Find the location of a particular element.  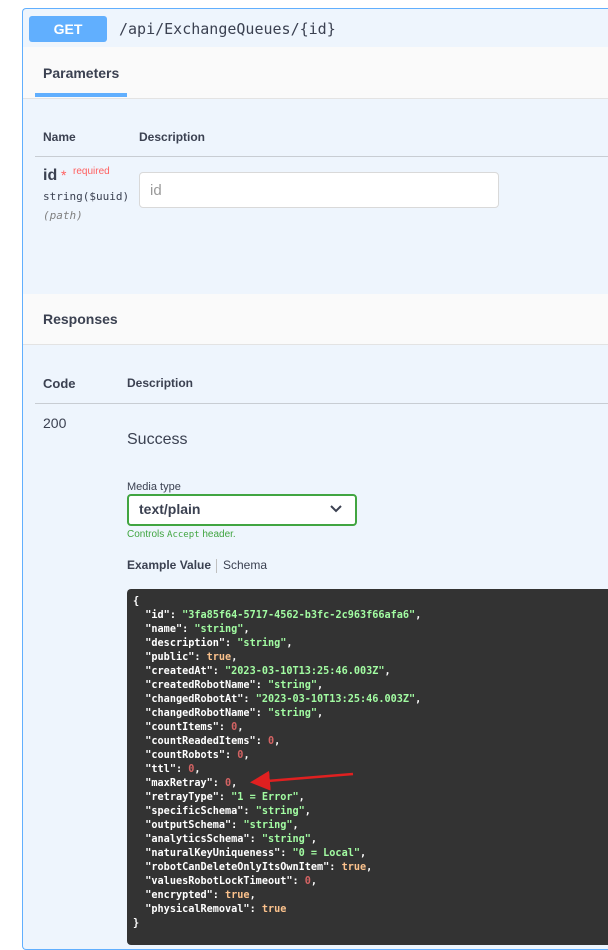

column-code-header: Code is located at coordinates (59, 383).